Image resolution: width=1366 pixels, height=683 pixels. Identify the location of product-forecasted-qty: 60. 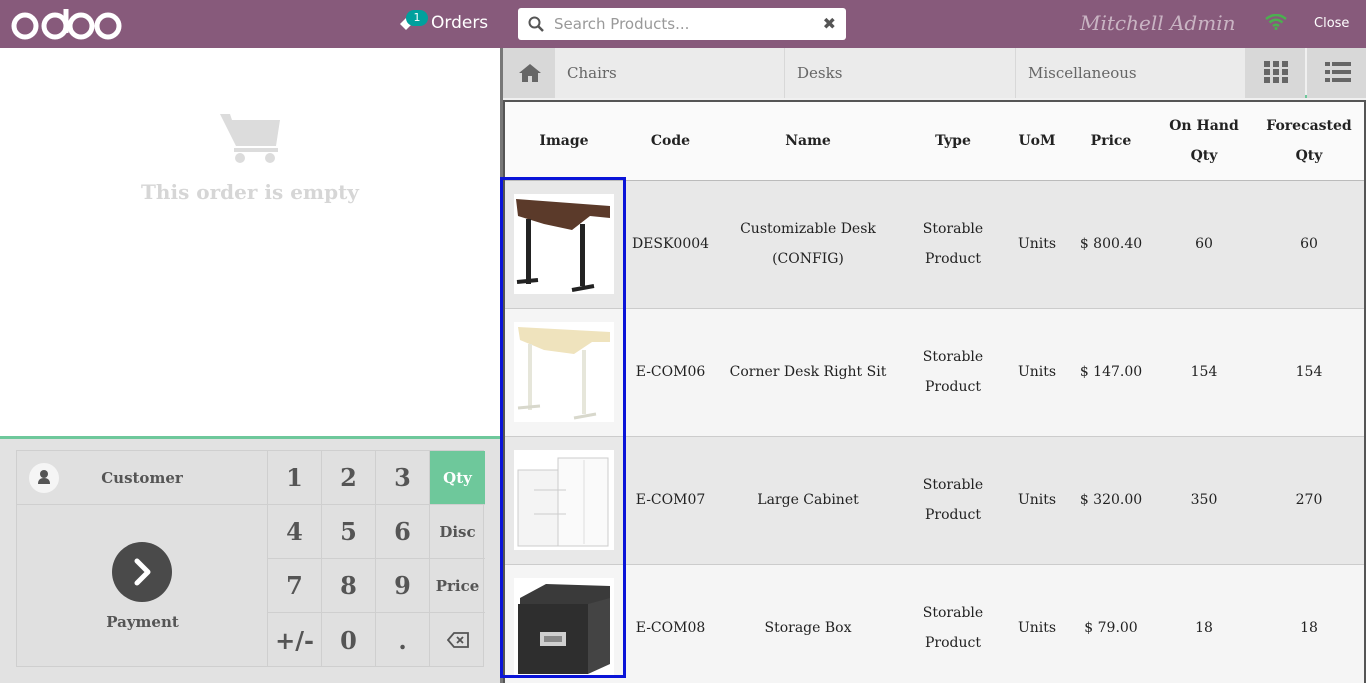
(1308, 244).